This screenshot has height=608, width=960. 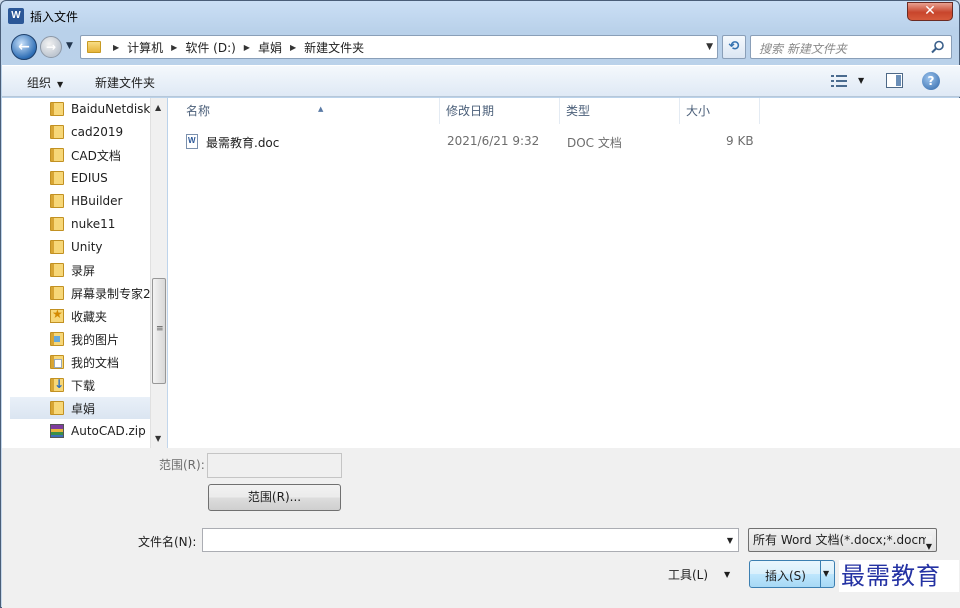 I want to click on recent-pages-dropdown: ▼, so click(x=69, y=46).